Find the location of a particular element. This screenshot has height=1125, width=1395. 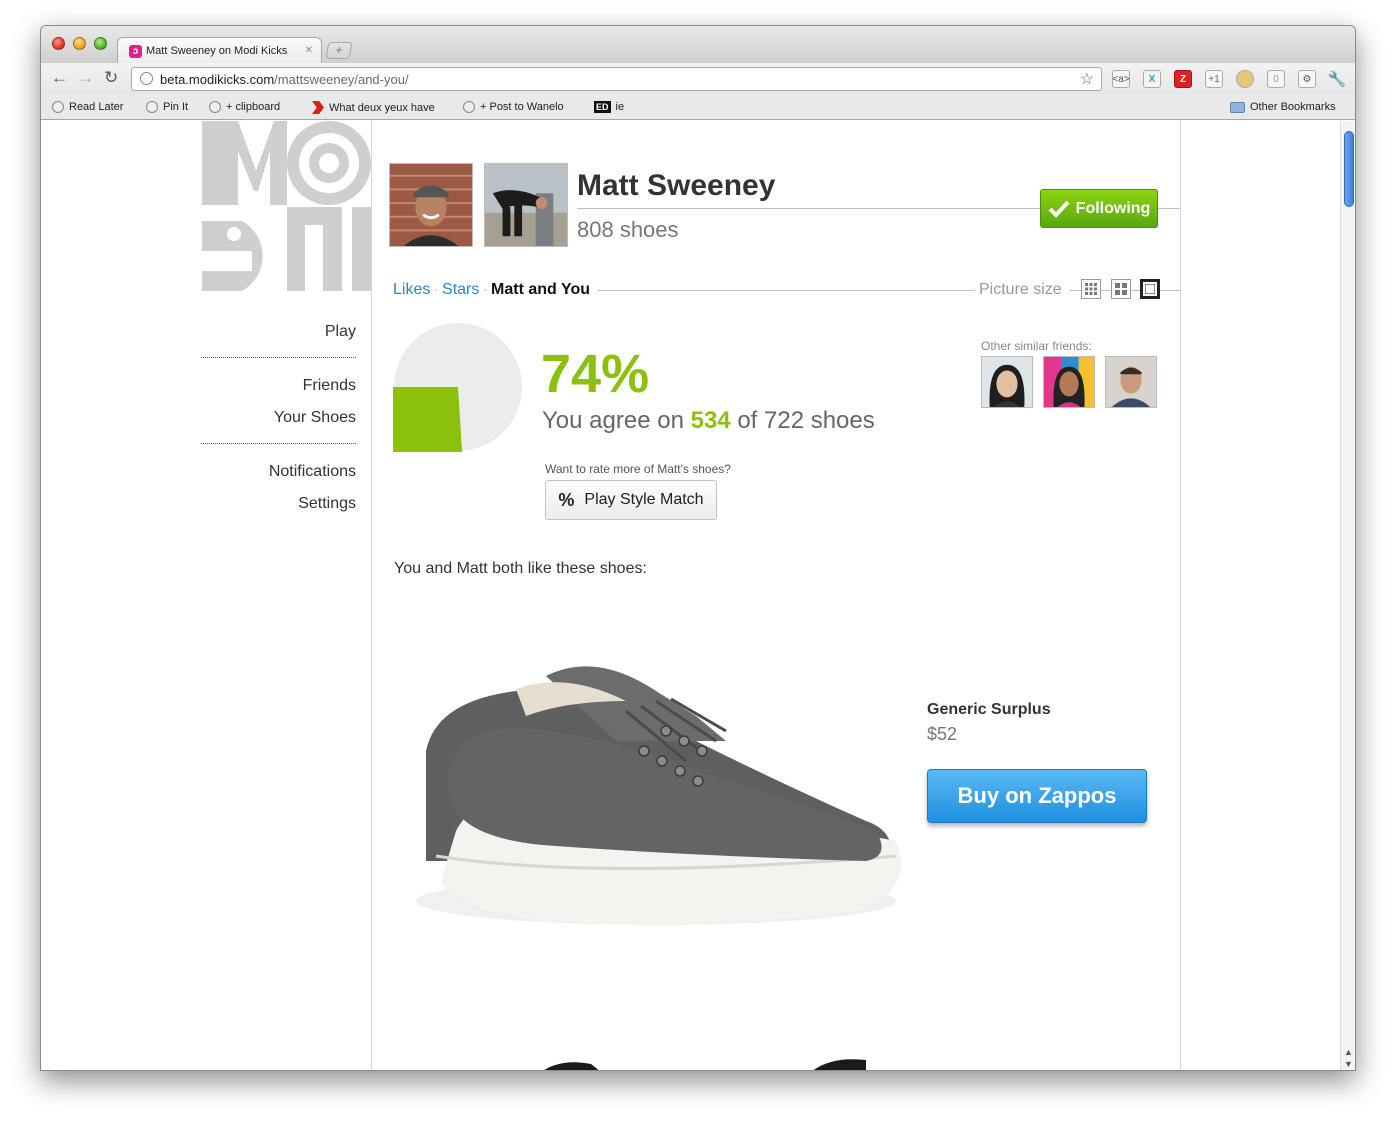

following-button: Following is located at coordinates (1099, 208).